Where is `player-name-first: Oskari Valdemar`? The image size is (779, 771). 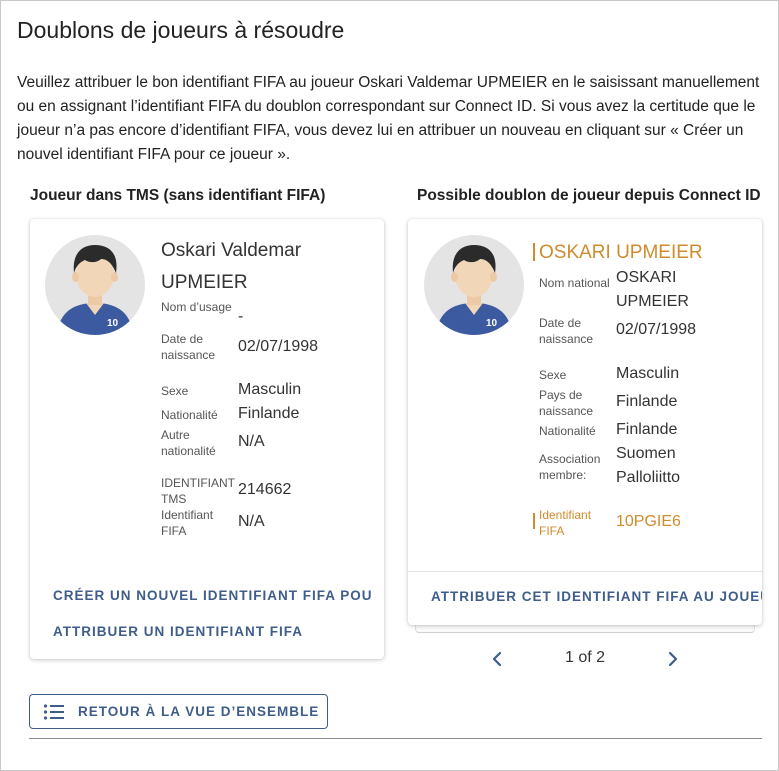
player-name-first: Oskari Valdemar is located at coordinates (231, 250).